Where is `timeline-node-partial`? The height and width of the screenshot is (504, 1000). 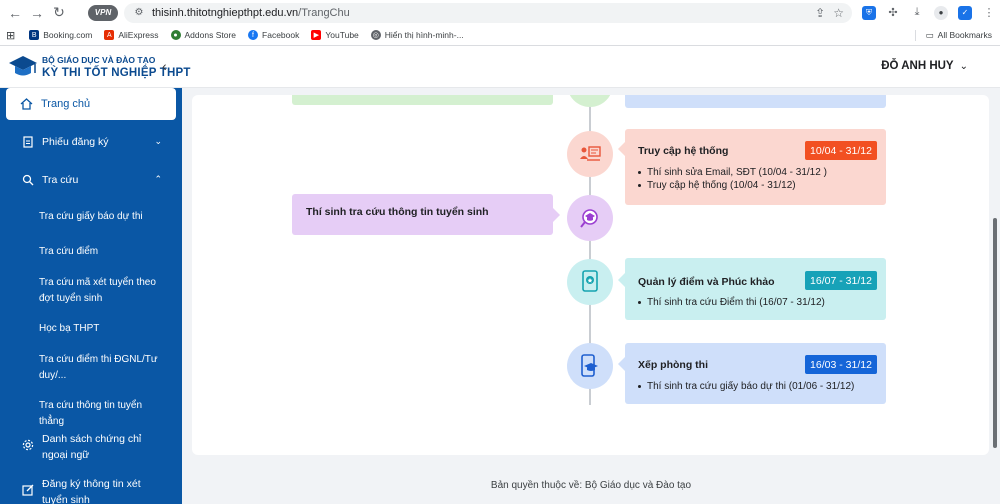 timeline-node-partial is located at coordinates (590, 101).